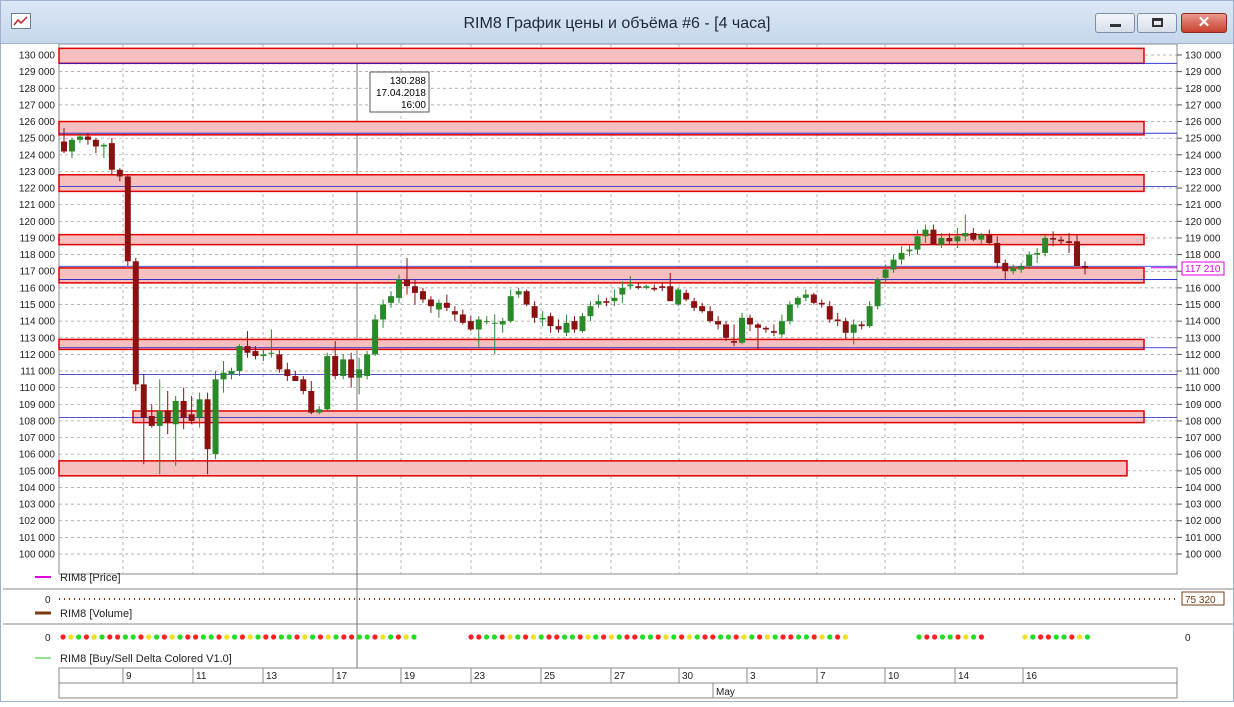 This screenshot has width=1234, height=707. What do you see at coordinates (1203, 139) in the screenshot?
I see `y-tick-label-right: 125 000` at bounding box center [1203, 139].